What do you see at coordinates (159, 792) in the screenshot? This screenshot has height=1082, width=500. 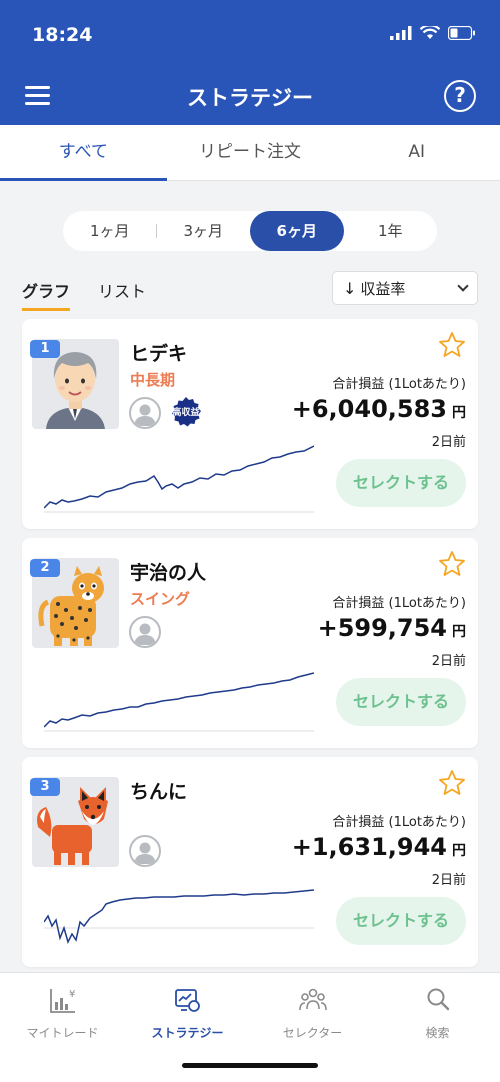 I see `strategy-name: ちんに` at bounding box center [159, 792].